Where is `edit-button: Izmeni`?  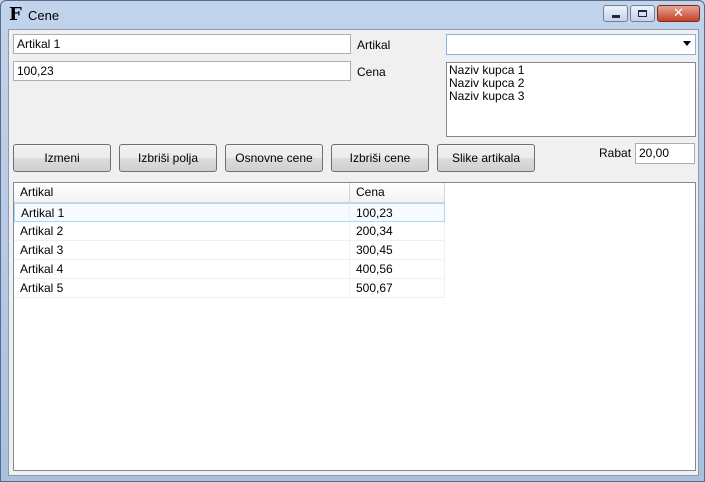
edit-button: Izmeni is located at coordinates (62, 158).